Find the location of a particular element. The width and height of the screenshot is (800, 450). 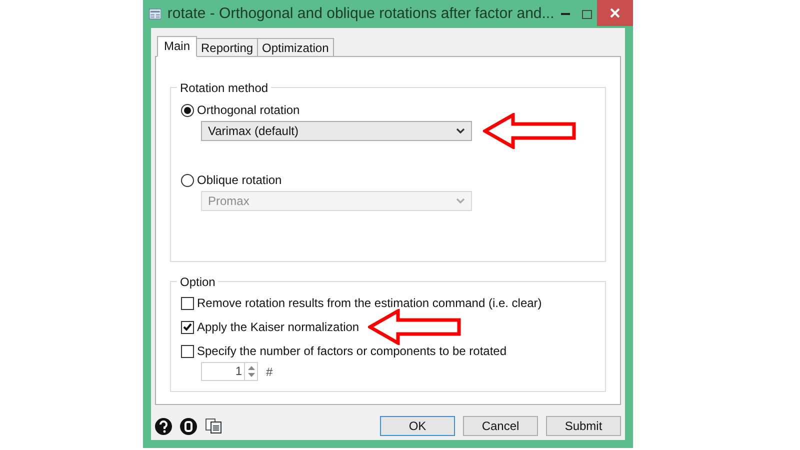

close-icon is located at coordinates (615, 13).